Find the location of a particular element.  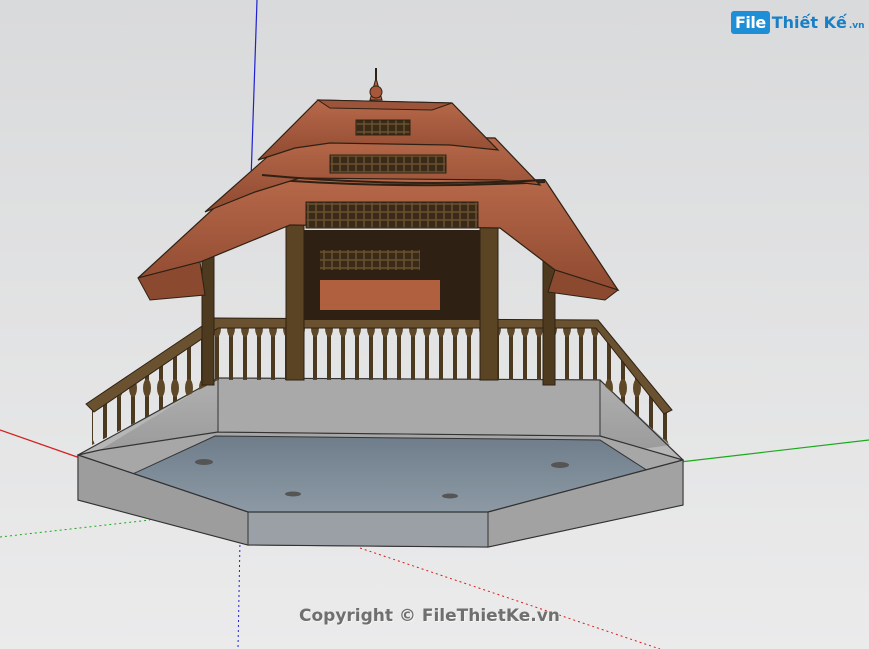

filethietke-logo: File Thiết Kế .vn is located at coordinates (798, 22).